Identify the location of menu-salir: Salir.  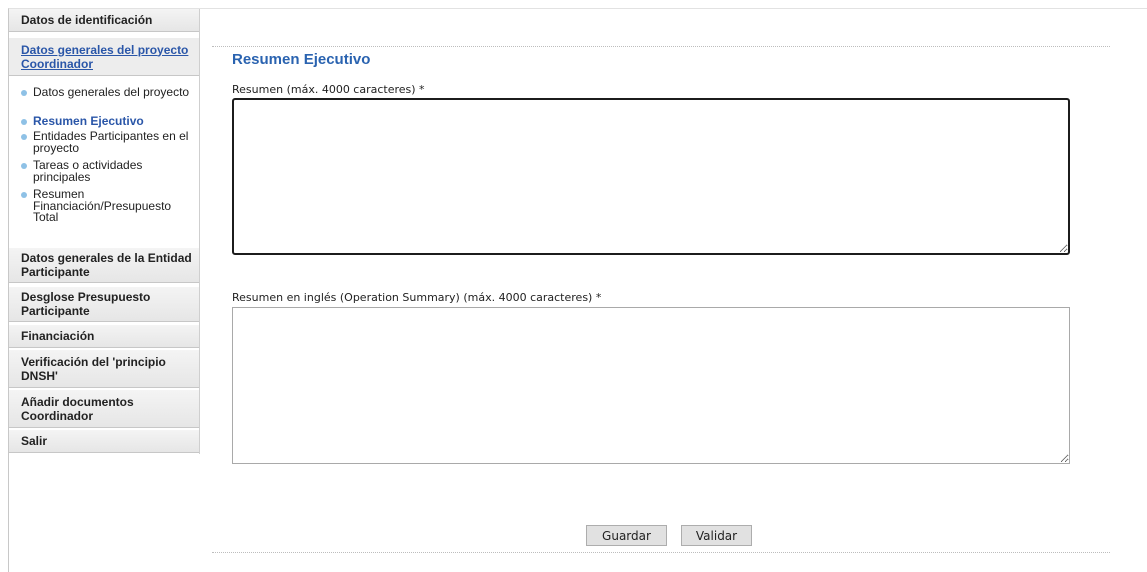
(104, 441).